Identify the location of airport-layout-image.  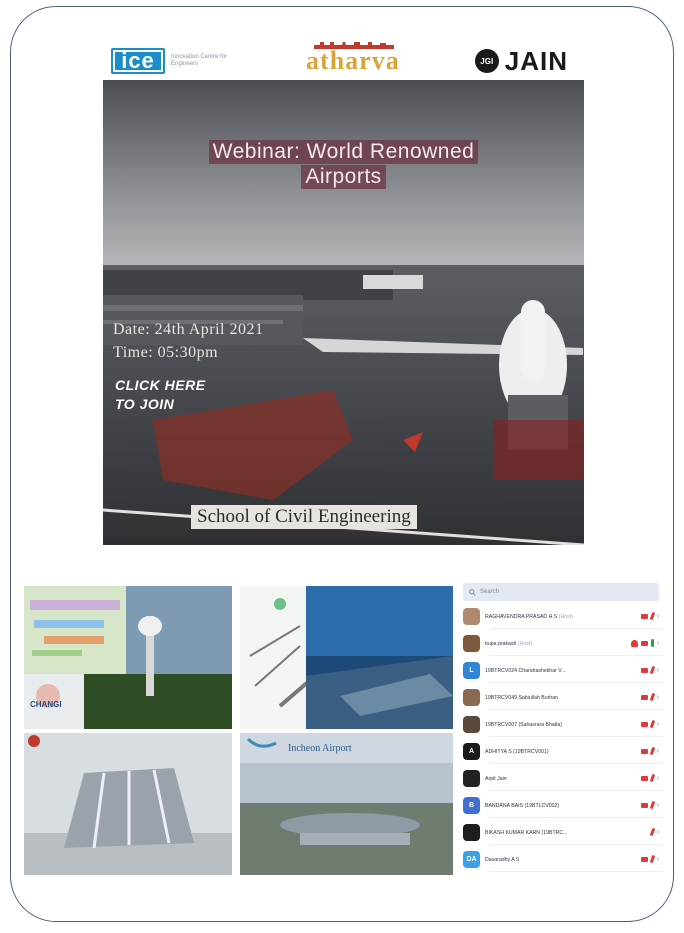
(346, 657).